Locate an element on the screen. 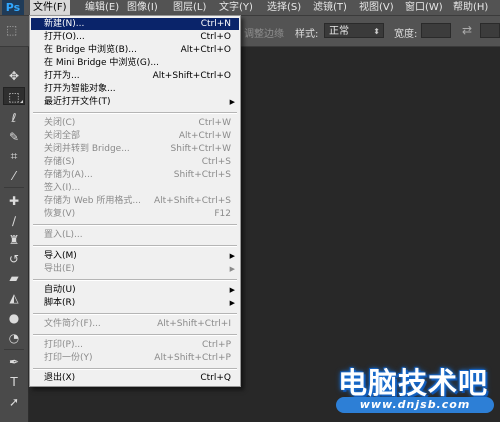 The image size is (500, 422). menu-item-export: 导出(E) ▶ is located at coordinates (135, 269).